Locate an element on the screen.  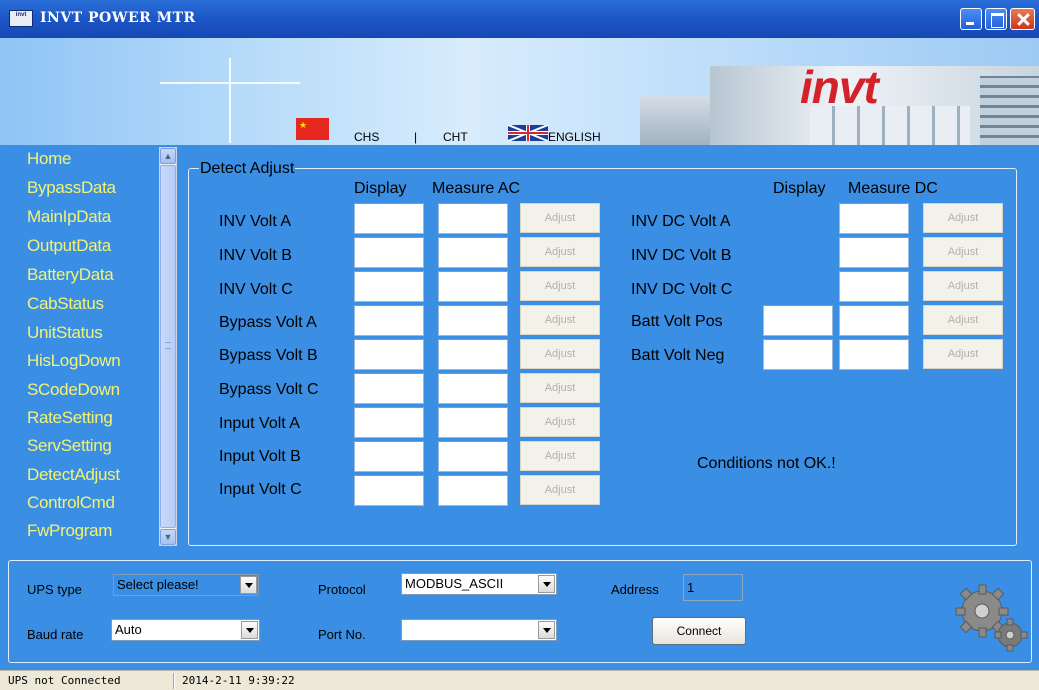
sidebar-item-unitstatus: UnitStatus is located at coordinates (65, 333).